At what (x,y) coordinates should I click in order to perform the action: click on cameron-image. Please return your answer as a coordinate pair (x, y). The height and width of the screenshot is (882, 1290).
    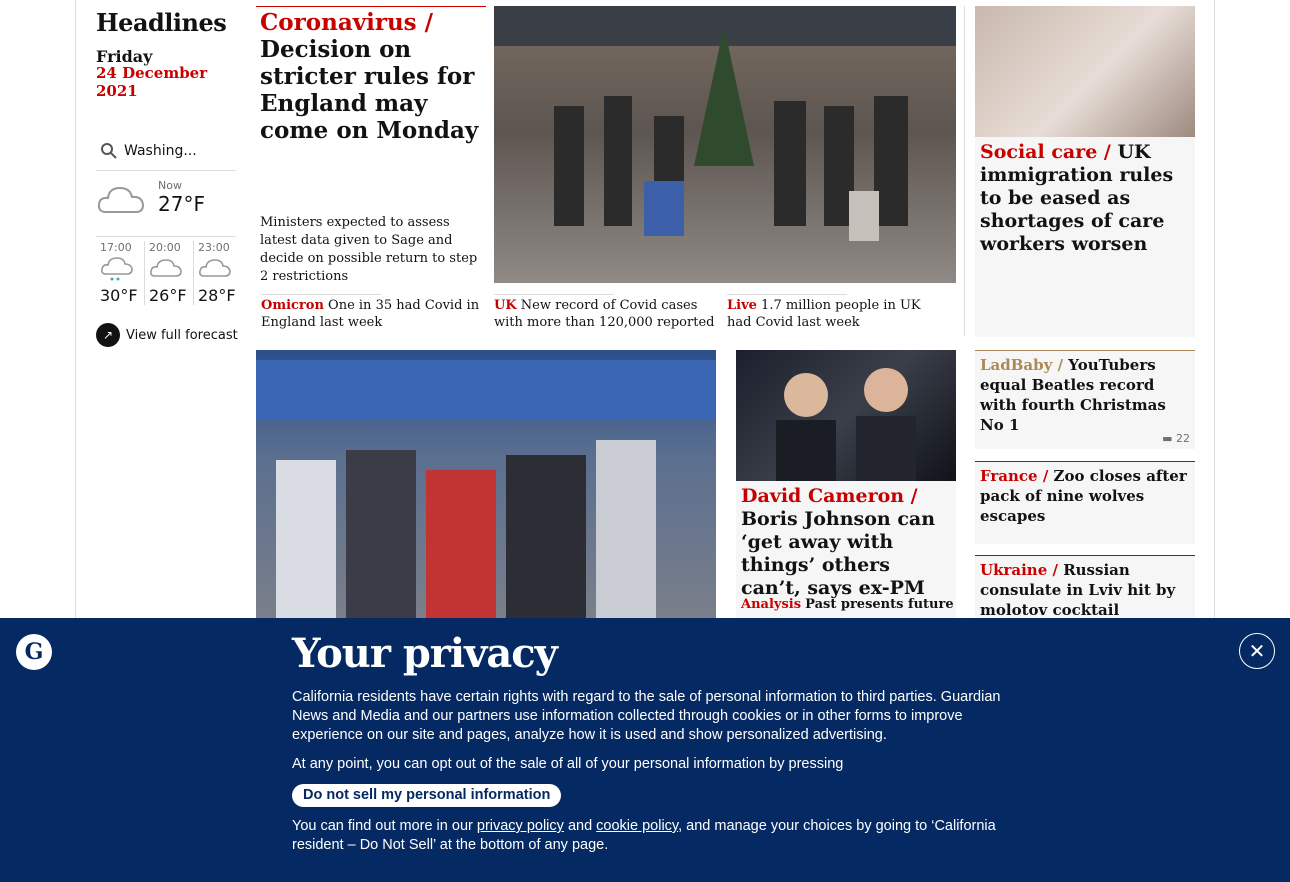
    Looking at the image, I should click on (846, 415).